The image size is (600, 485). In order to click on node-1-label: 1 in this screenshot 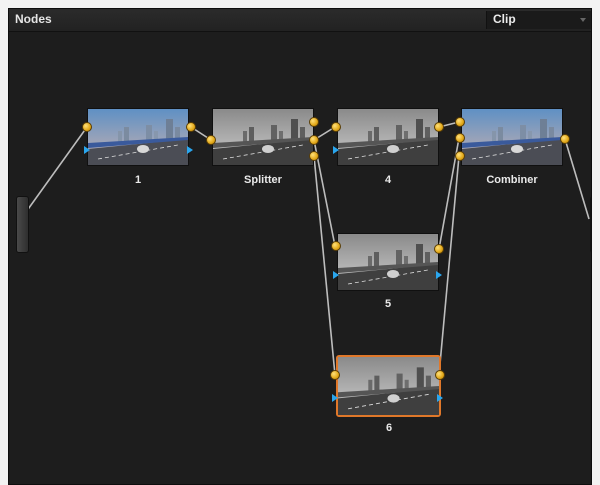, I will do `click(138, 180)`.